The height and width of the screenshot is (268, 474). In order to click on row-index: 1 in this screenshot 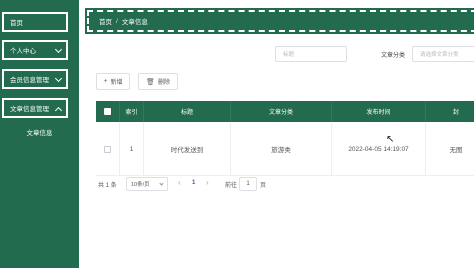, I will do `click(132, 149)`.